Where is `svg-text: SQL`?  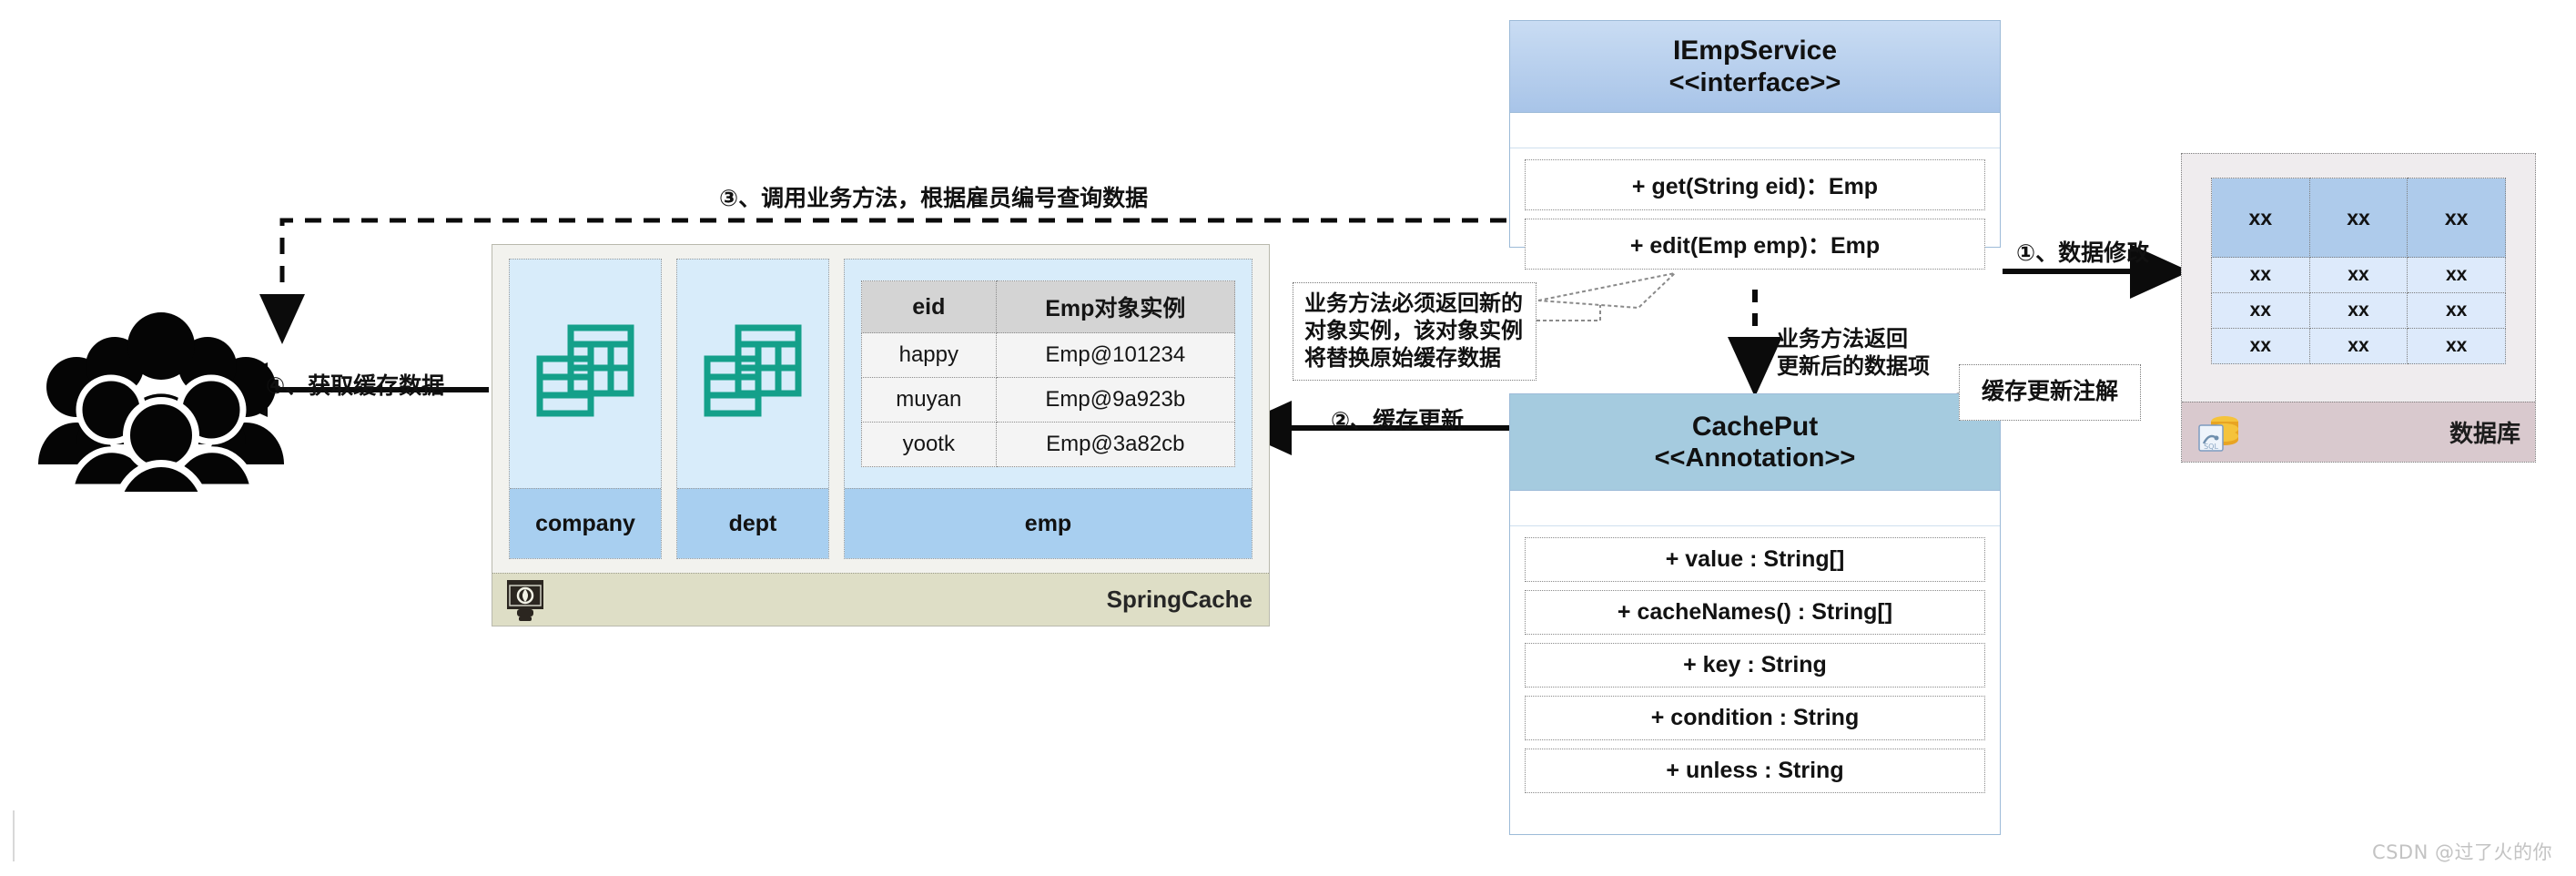 svg-text: SQL is located at coordinates (2211, 447).